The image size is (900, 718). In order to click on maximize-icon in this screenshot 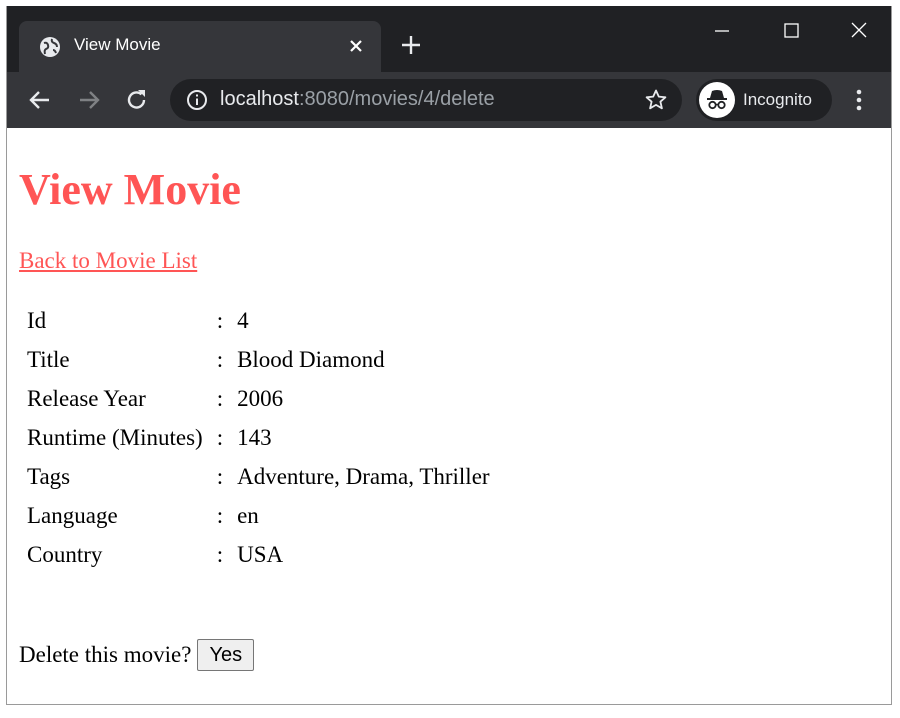, I will do `click(791, 31)`.